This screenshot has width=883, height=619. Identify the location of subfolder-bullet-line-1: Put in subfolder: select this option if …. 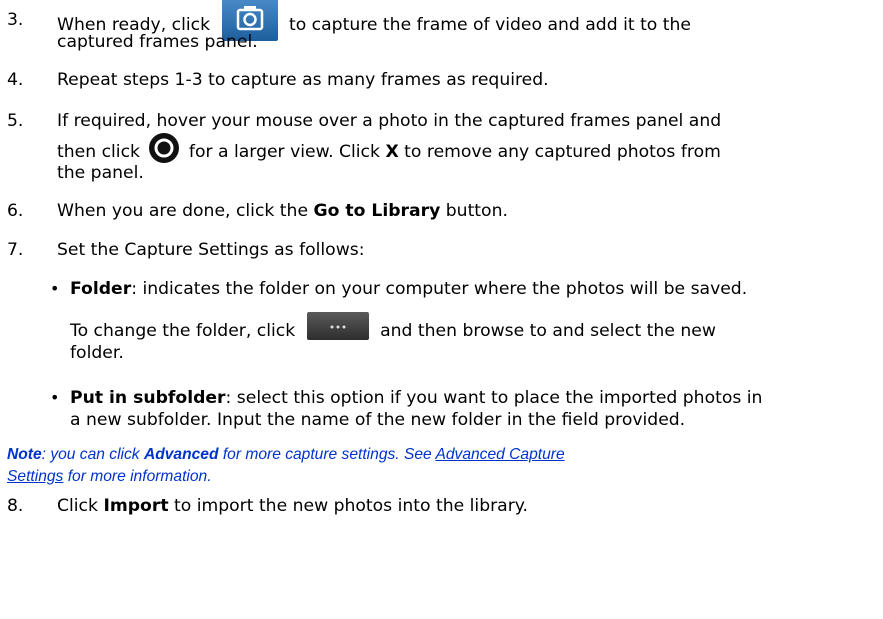
(416, 398).